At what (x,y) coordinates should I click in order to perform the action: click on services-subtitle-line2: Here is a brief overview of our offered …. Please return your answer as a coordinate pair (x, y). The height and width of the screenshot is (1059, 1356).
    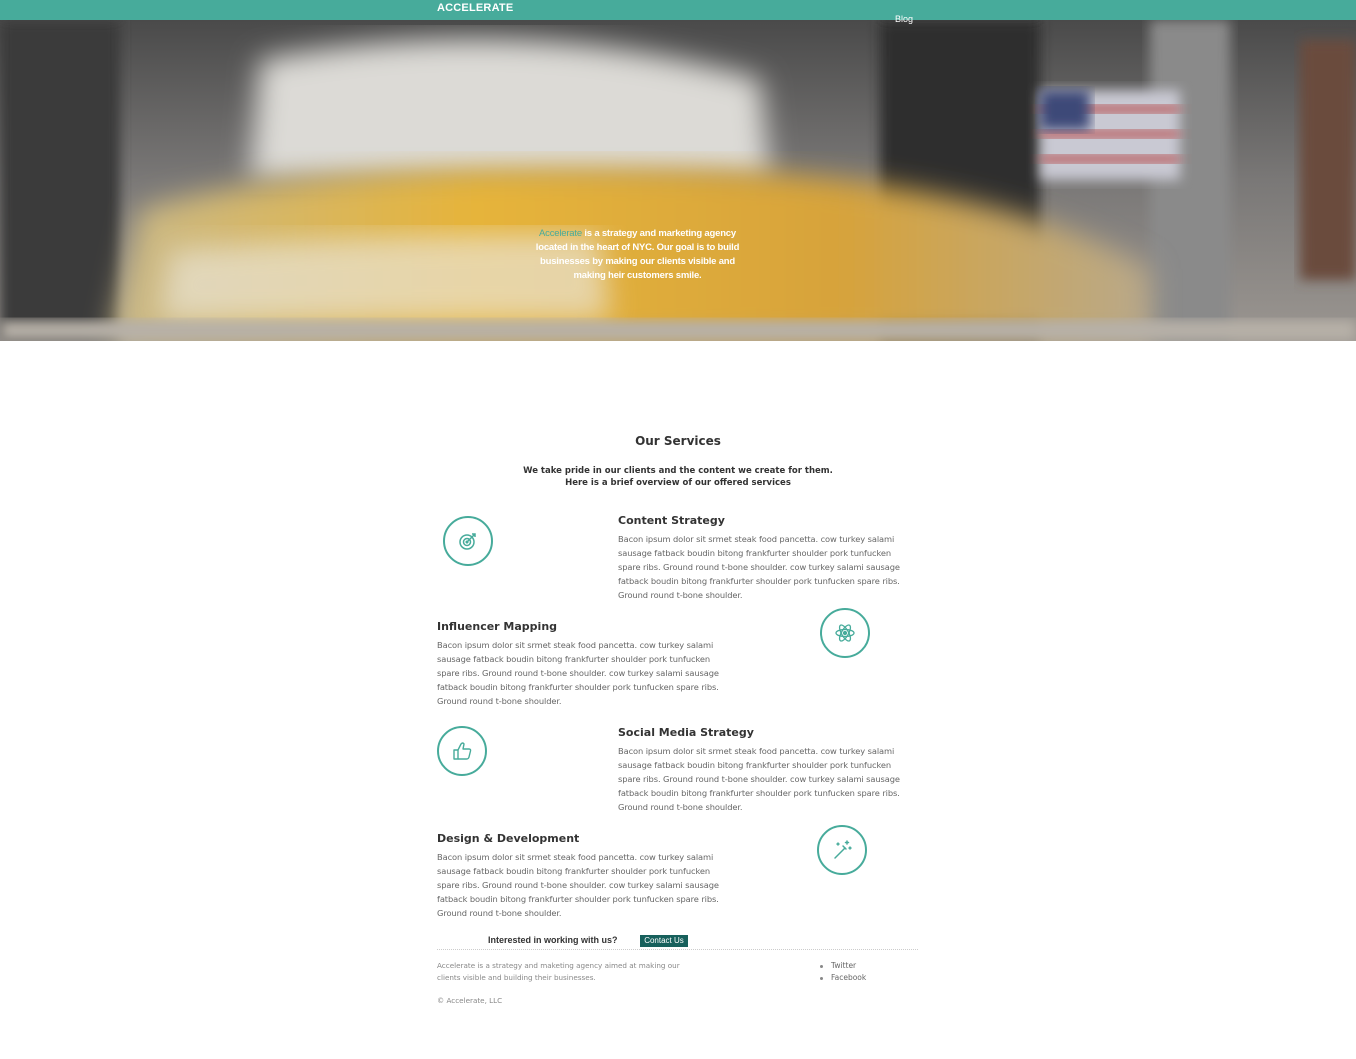
    Looking at the image, I should click on (678, 483).